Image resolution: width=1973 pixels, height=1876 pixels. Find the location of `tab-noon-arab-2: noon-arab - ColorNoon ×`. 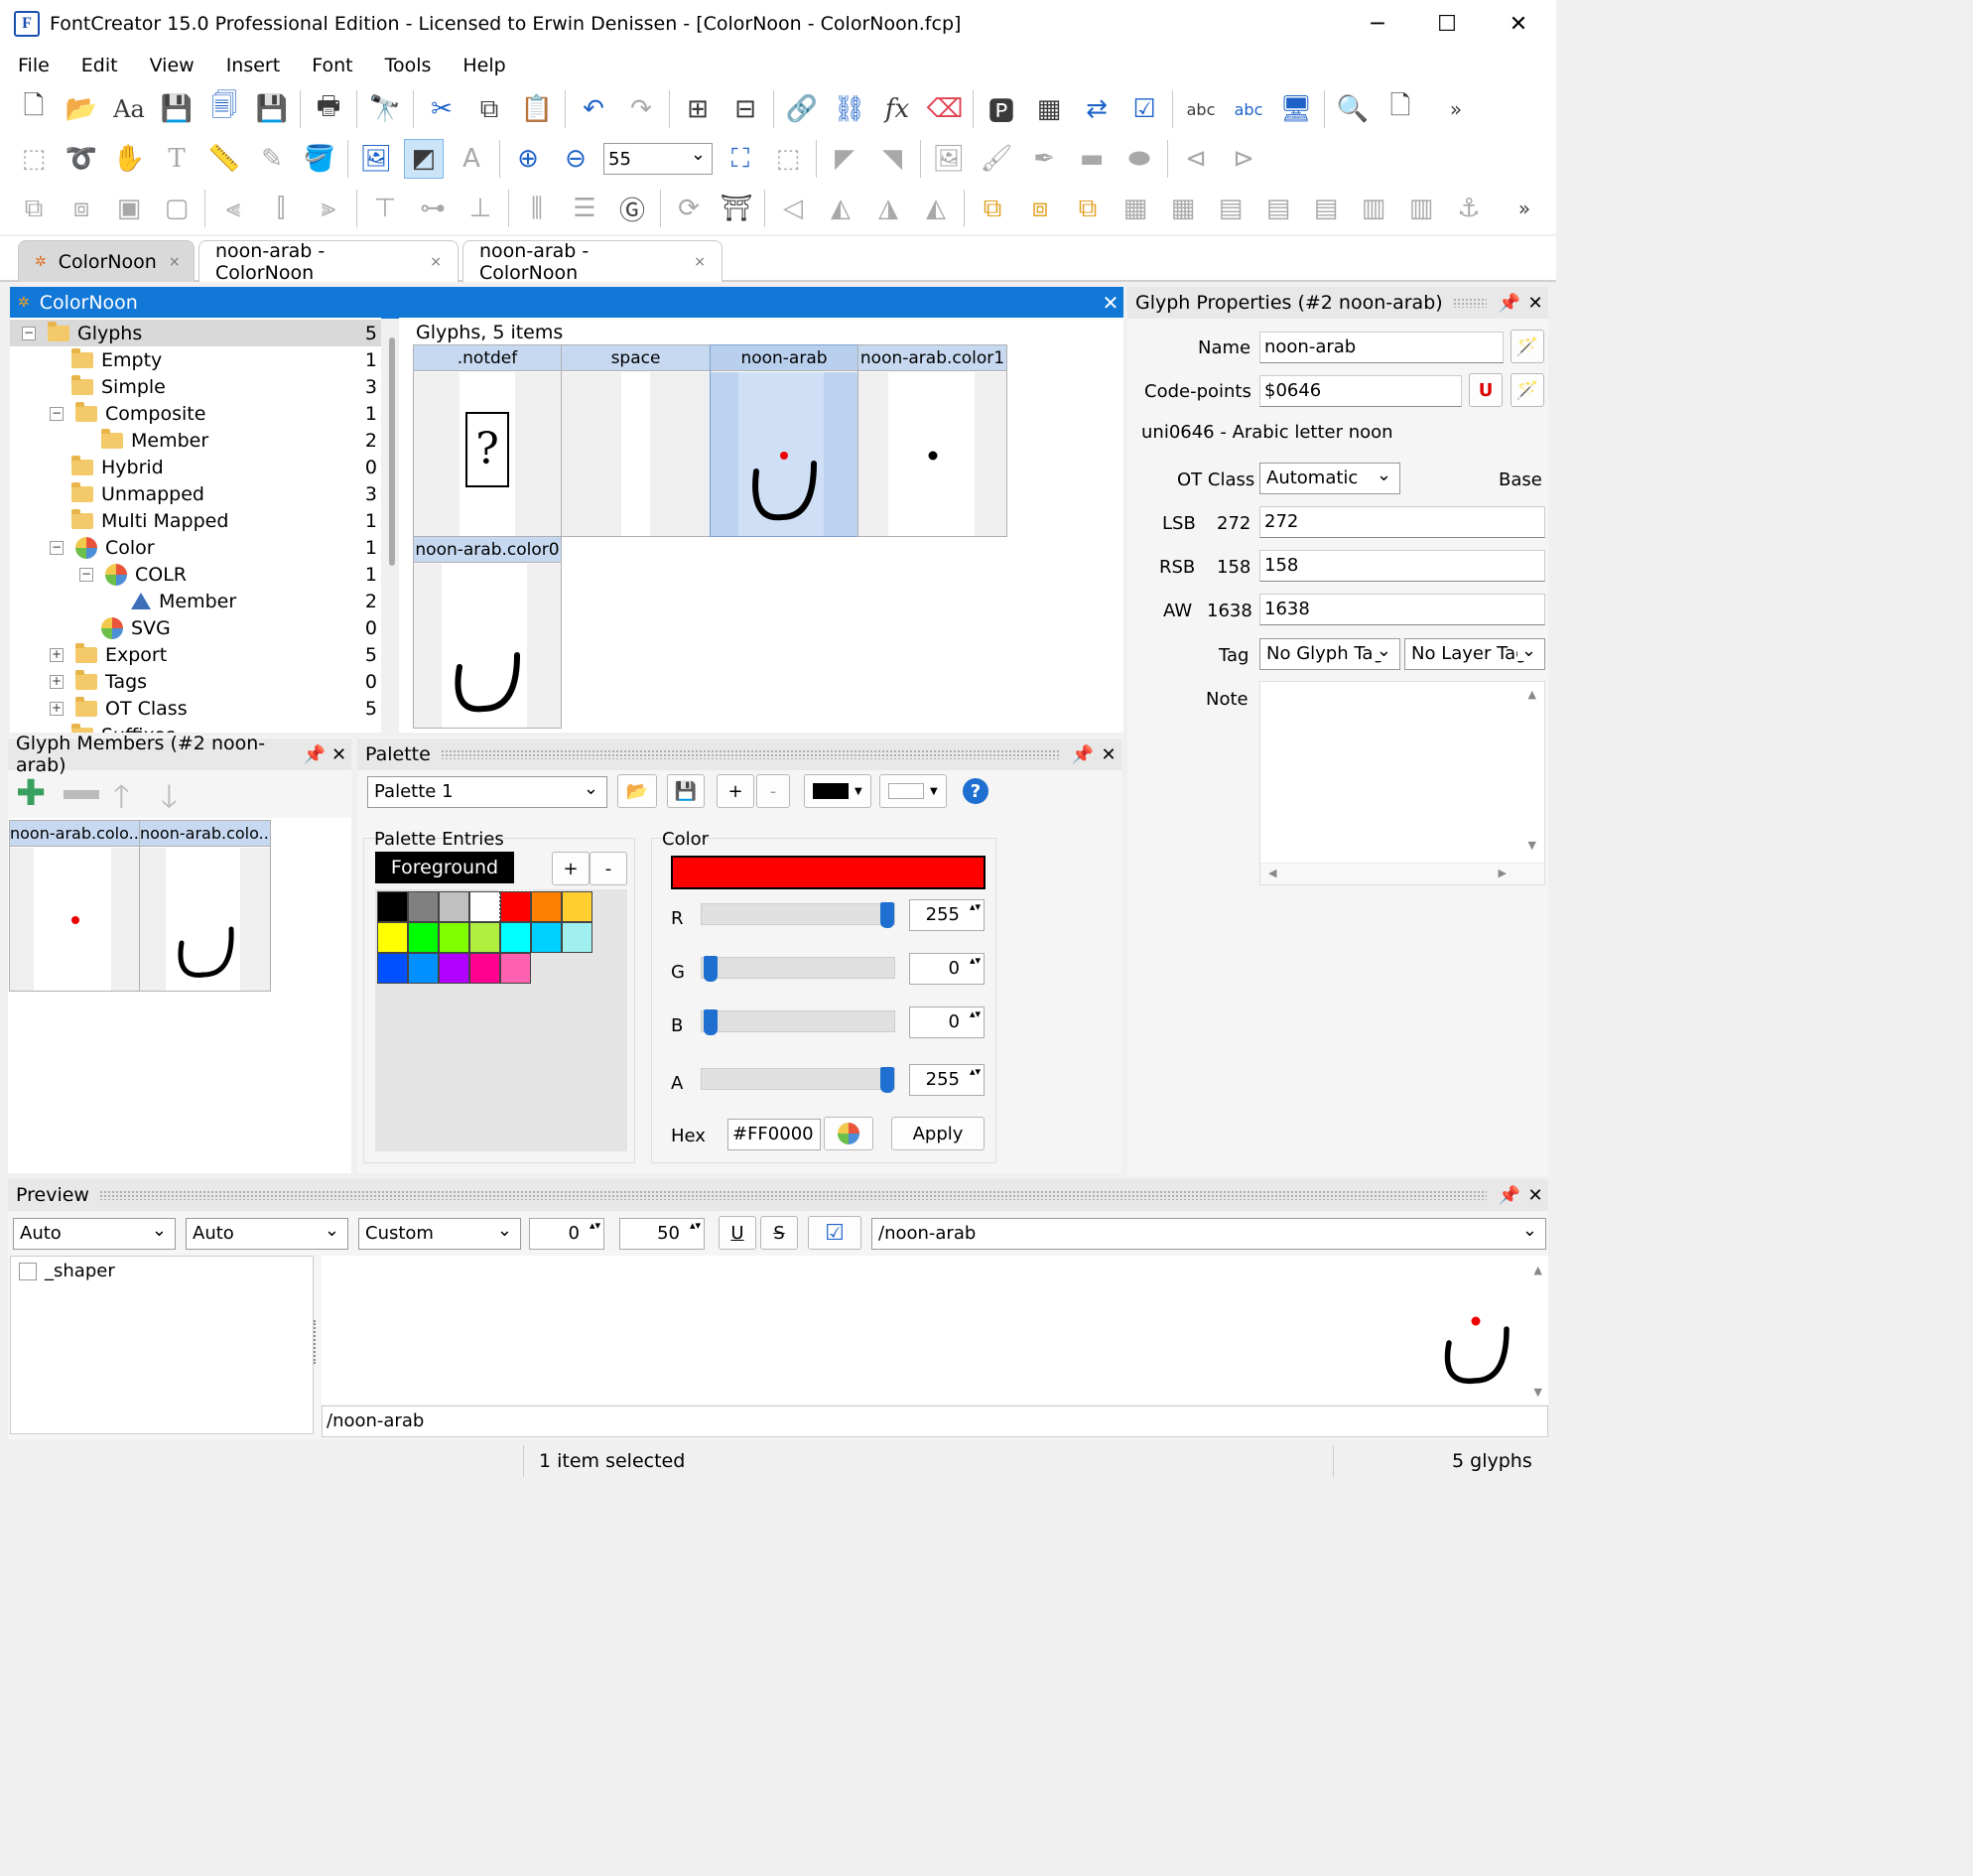

tab-noon-arab-2: noon-arab - ColorNoon × is located at coordinates (592, 262).